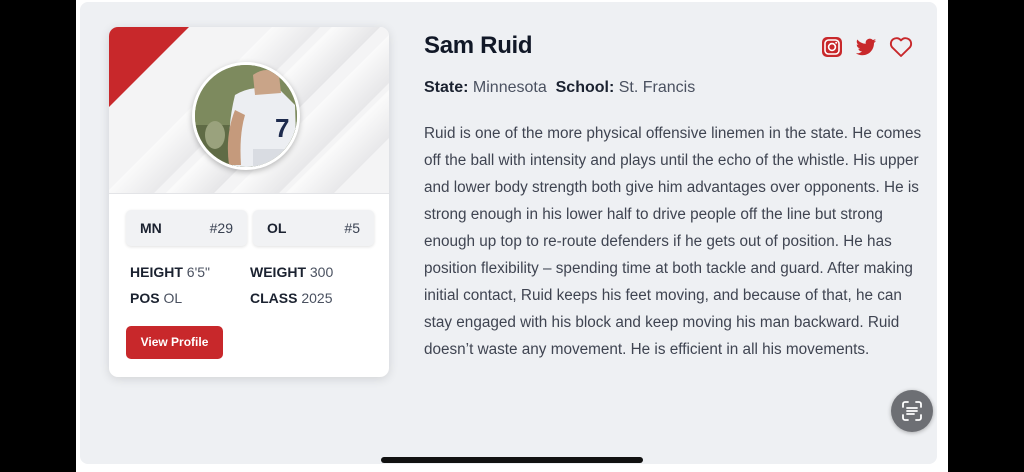  Describe the element at coordinates (198, 272) in the screenshot. I see `height-value: 6'5"` at that location.